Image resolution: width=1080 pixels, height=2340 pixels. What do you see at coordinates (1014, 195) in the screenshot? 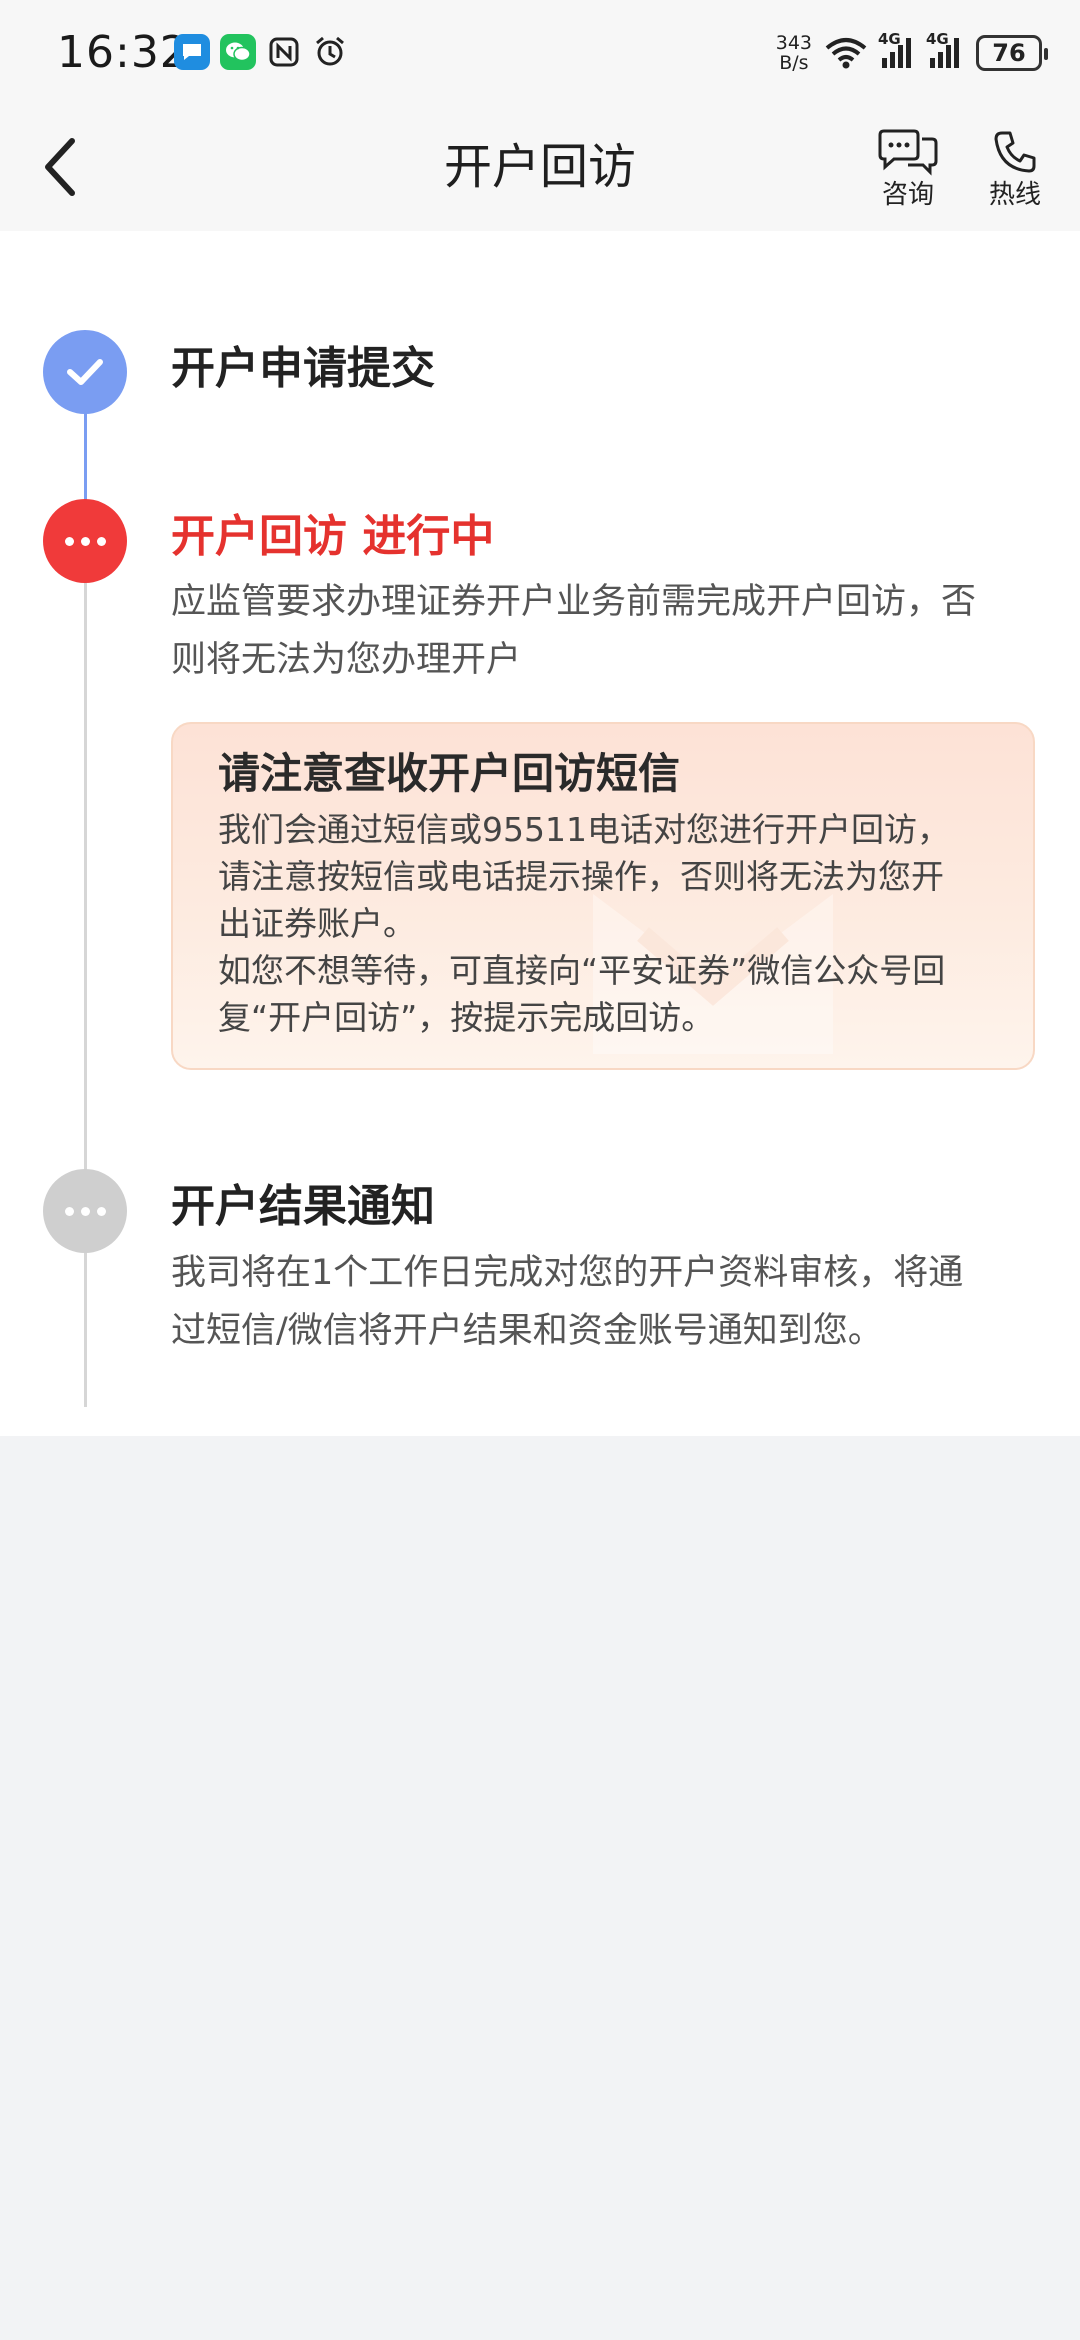
I see `hotline-label: 热线` at bounding box center [1014, 195].